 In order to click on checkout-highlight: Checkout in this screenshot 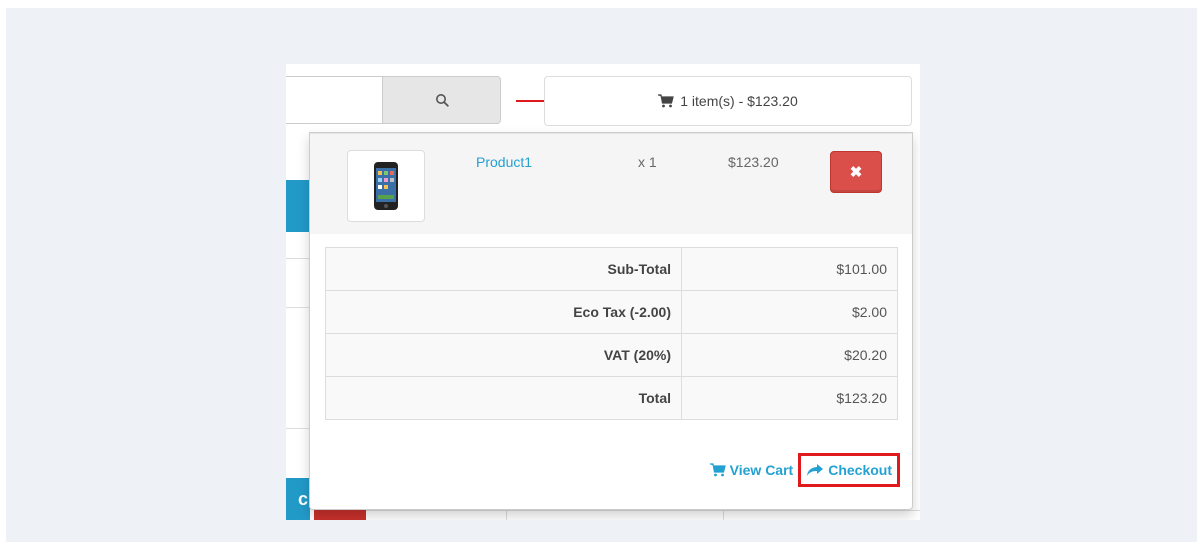, I will do `click(849, 470)`.